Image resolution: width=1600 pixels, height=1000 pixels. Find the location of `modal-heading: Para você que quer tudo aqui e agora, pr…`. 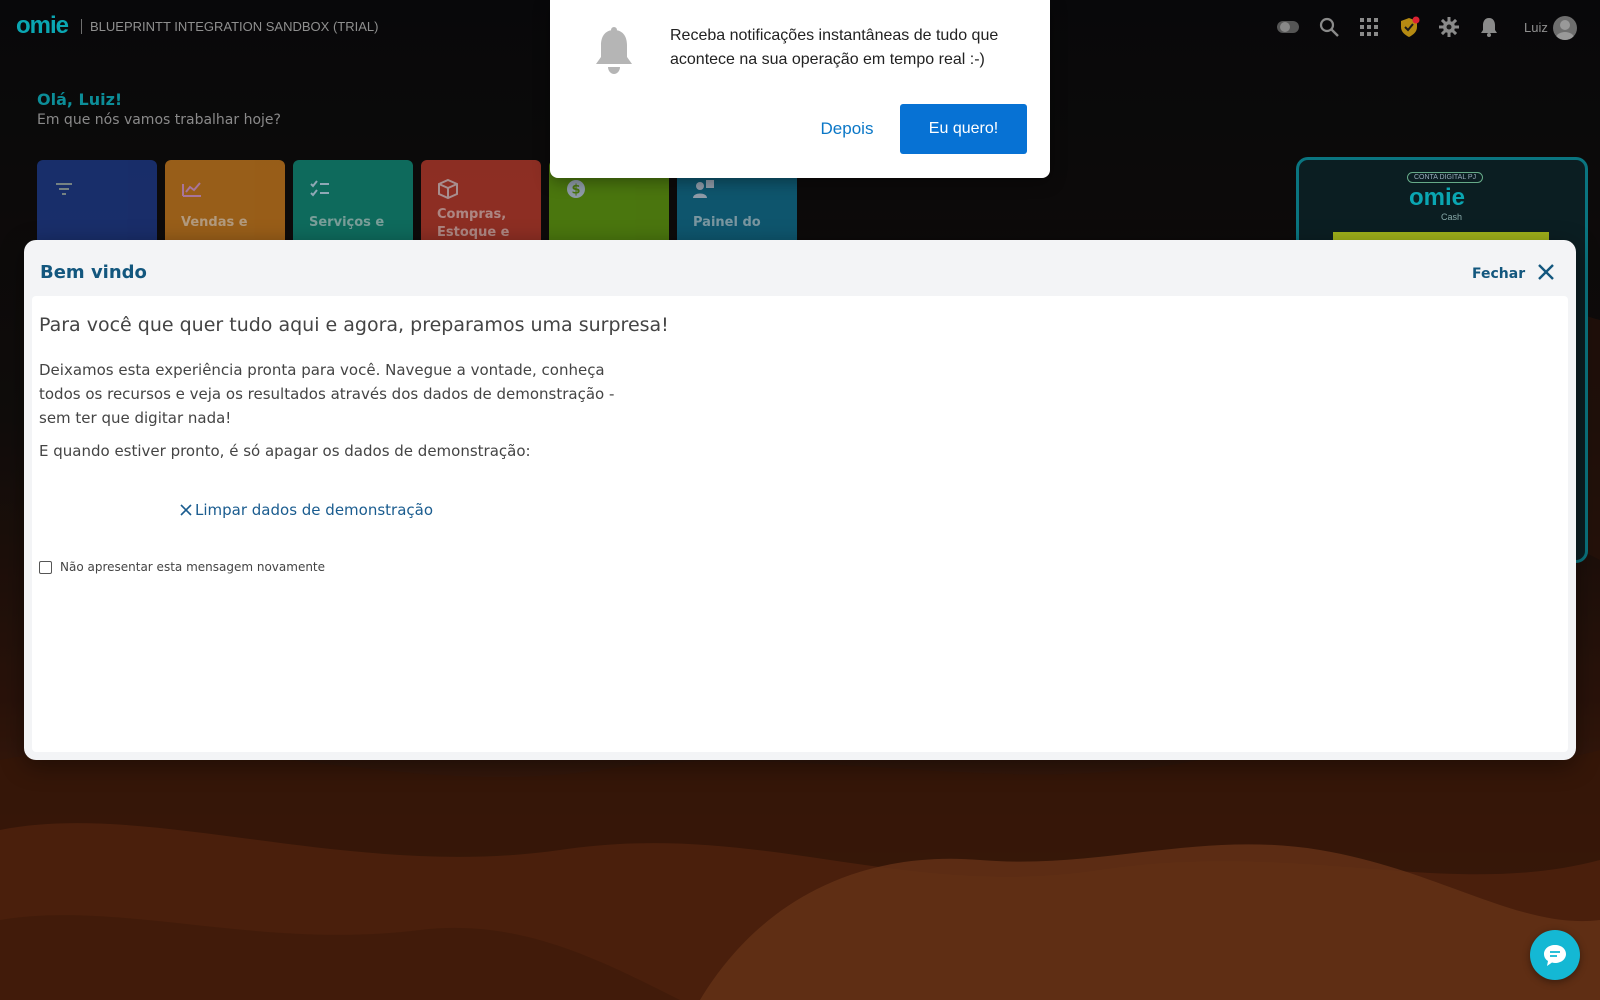

modal-heading: Para você que quer tudo aqui e agora, pr… is located at coordinates (354, 325).